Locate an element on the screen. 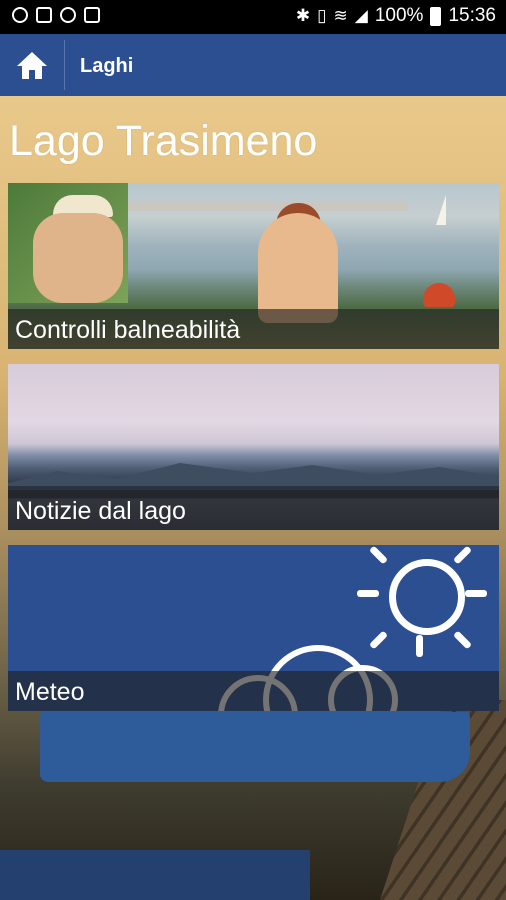 The height and width of the screenshot is (900, 506). tile-label: Controlli balneabilità is located at coordinates (253, 329).